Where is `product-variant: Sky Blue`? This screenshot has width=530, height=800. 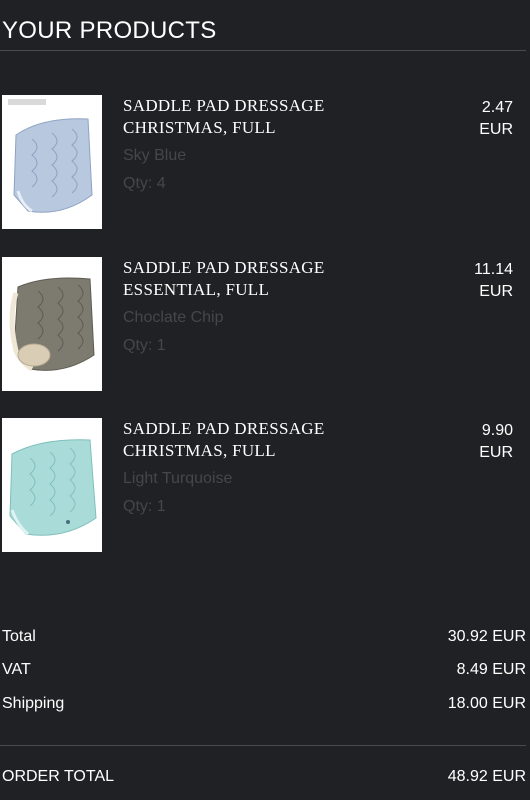
product-variant: Sky Blue is located at coordinates (155, 155).